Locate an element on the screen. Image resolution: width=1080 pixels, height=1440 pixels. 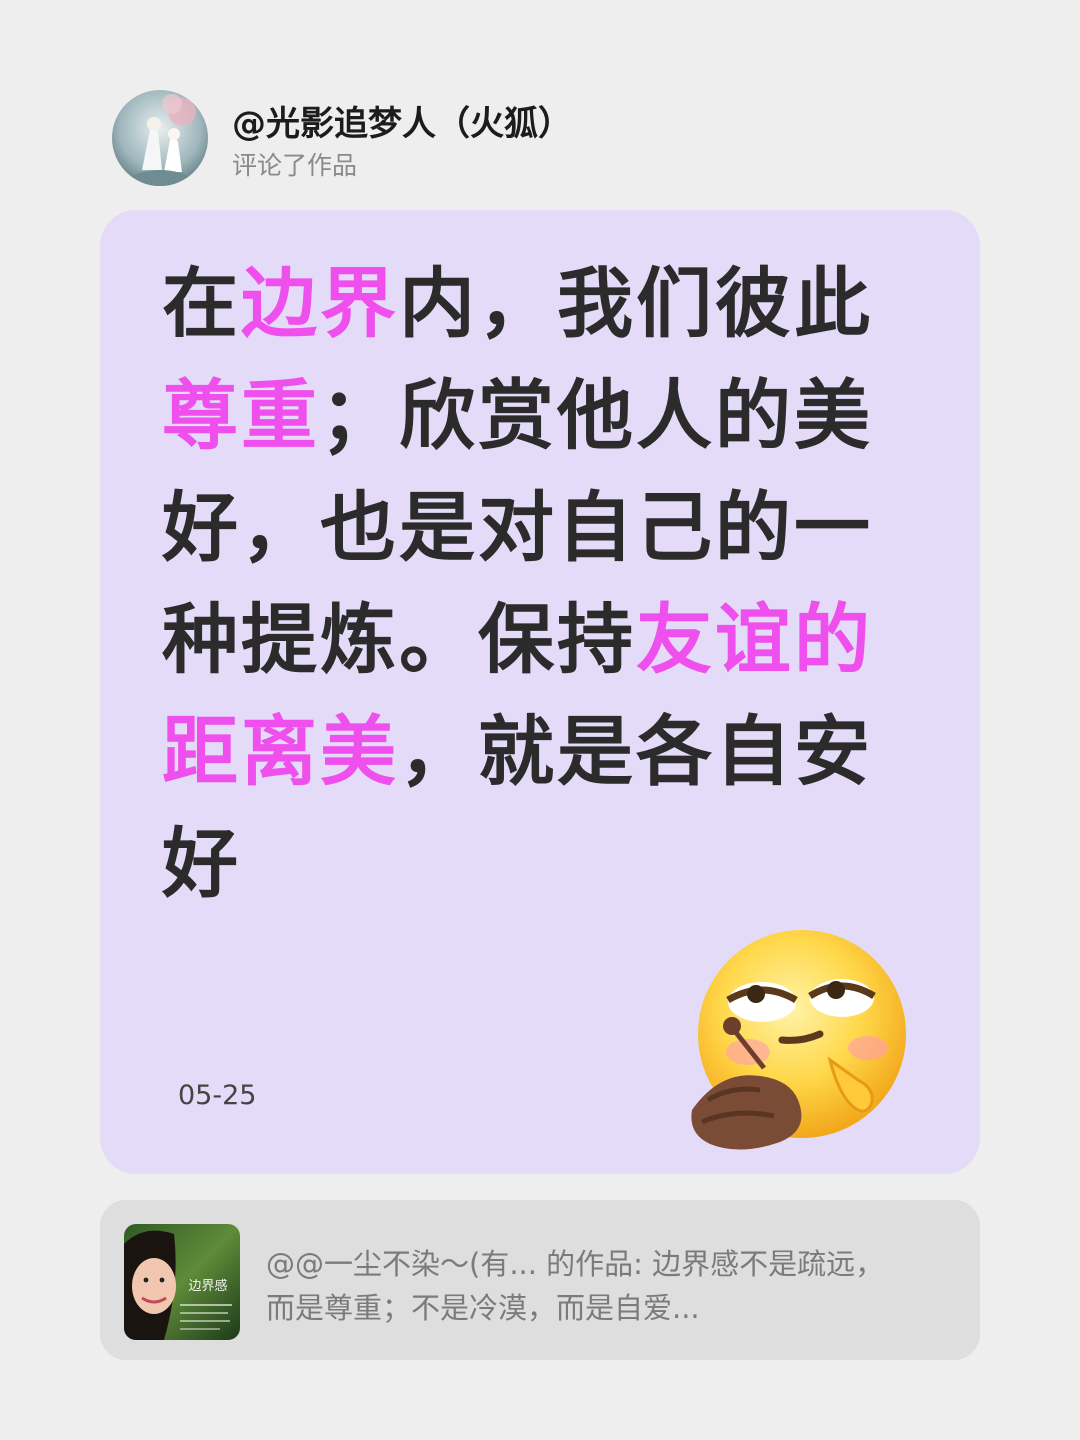
comment-header: @光影追梦人（火狐） 评论了作品 is located at coordinates (562, 138).